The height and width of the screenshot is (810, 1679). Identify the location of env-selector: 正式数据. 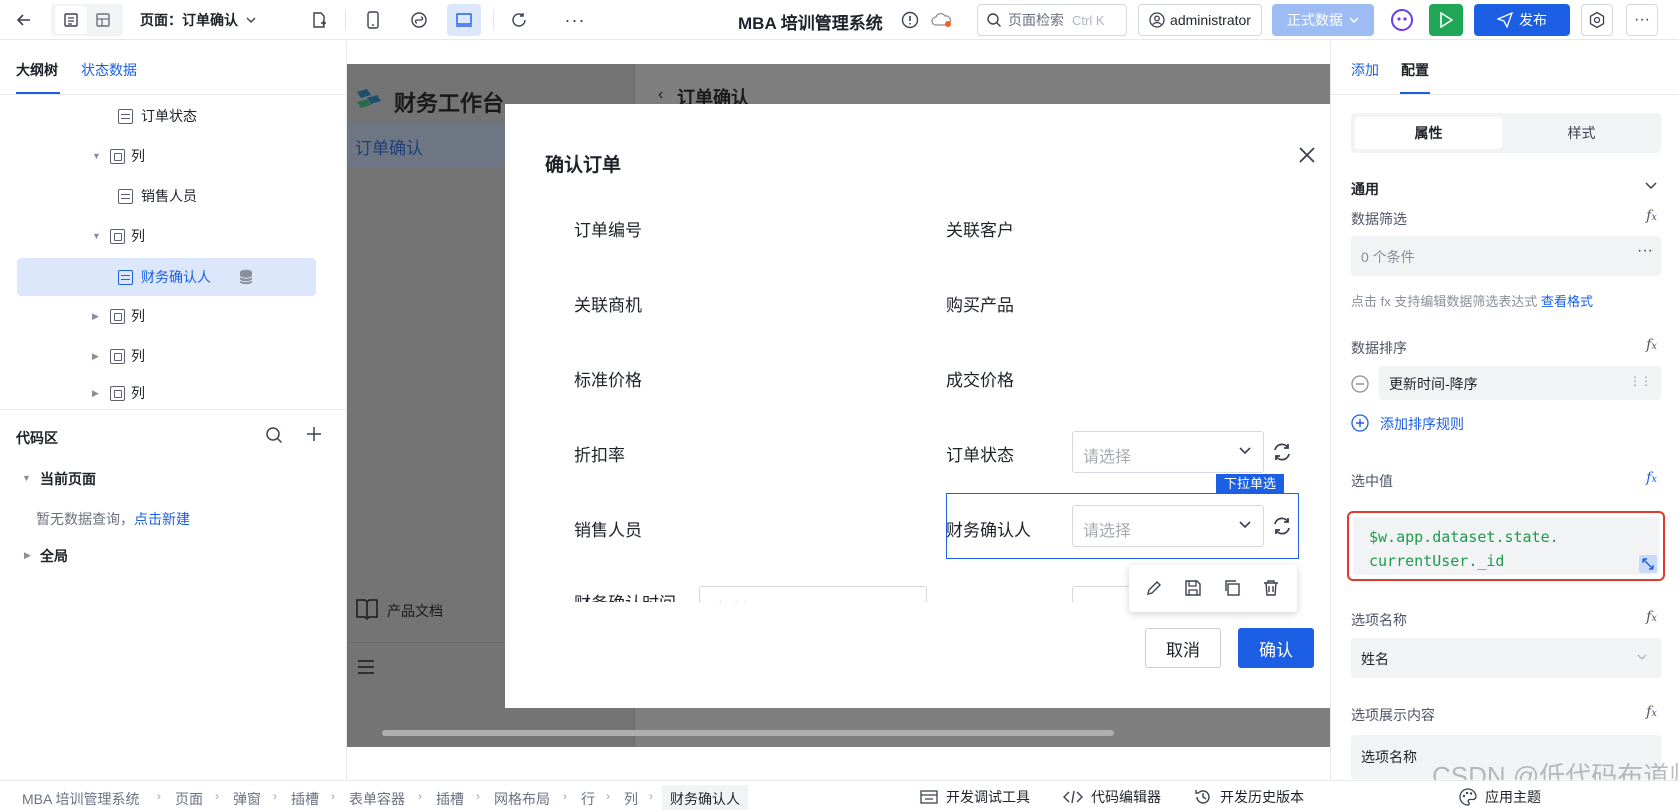
(1323, 20).